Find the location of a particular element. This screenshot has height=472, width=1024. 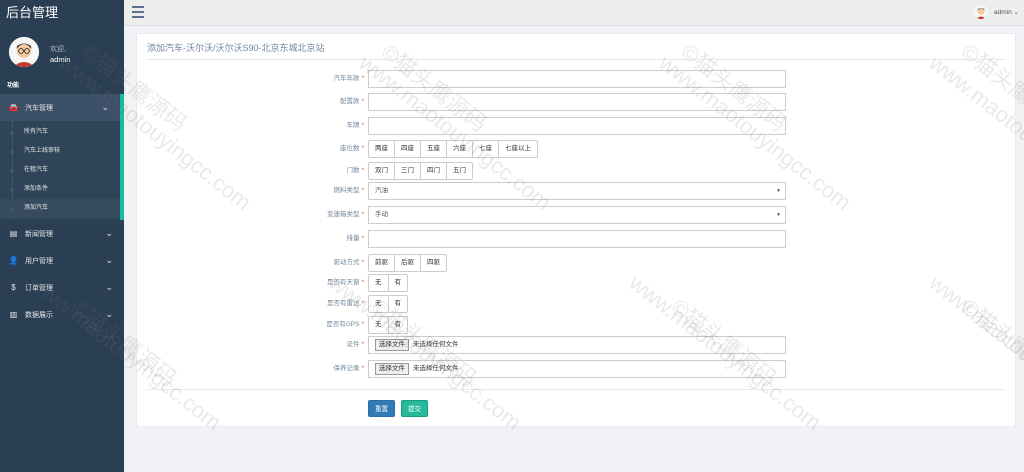

seats-options: 两座 四座 五座 六座 七座 七座以上 is located at coordinates (453, 149).